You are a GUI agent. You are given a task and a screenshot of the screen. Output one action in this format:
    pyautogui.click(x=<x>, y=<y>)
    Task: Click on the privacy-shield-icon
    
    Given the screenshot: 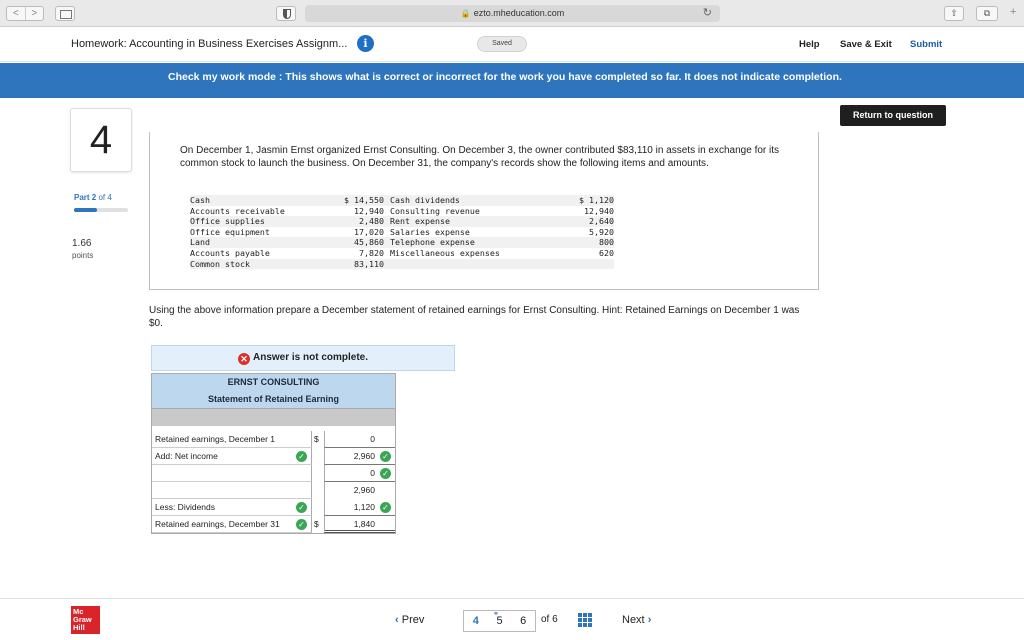 What is the action you would take?
    pyautogui.click(x=286, y=13)
    